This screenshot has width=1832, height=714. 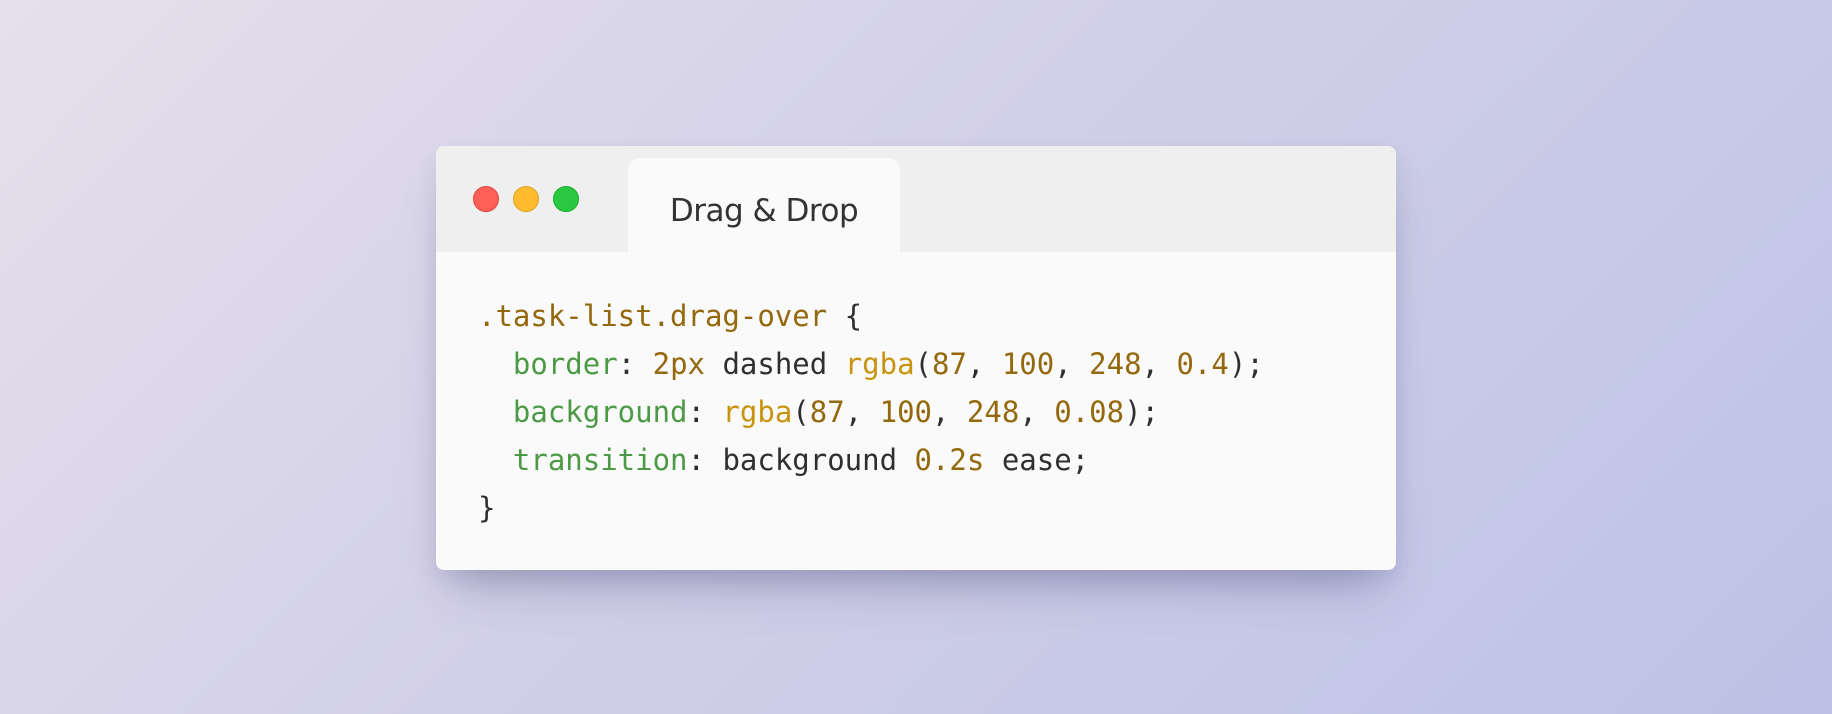 I want to click on css-number: 0.08, so click(x=1089, y=412).